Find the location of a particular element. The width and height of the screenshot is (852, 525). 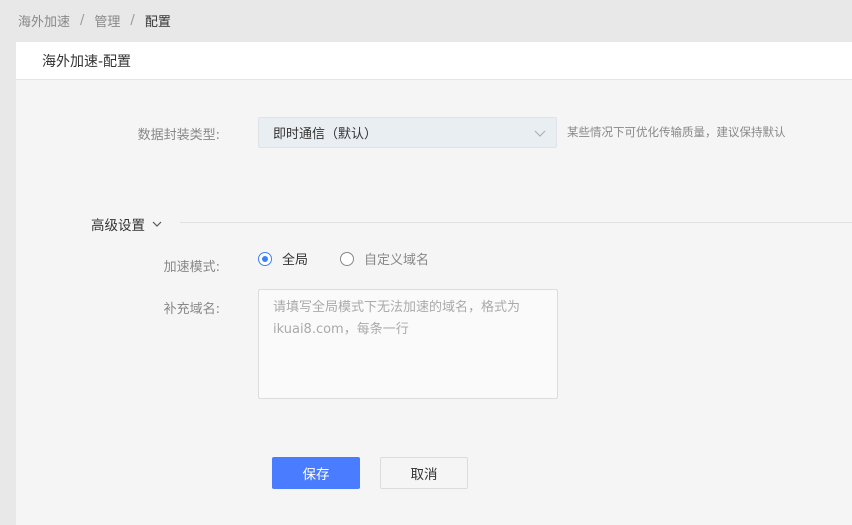

encapsulation-type-select: 即时通信（默认） is located at coordinates (407, 132).